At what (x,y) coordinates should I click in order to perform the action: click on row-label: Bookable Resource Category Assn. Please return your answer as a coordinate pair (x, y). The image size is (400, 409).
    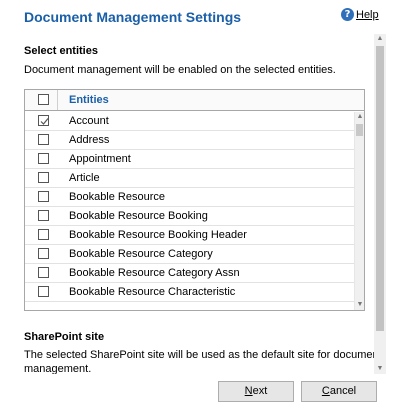
    Looking at the image, I should click on (154, 273).